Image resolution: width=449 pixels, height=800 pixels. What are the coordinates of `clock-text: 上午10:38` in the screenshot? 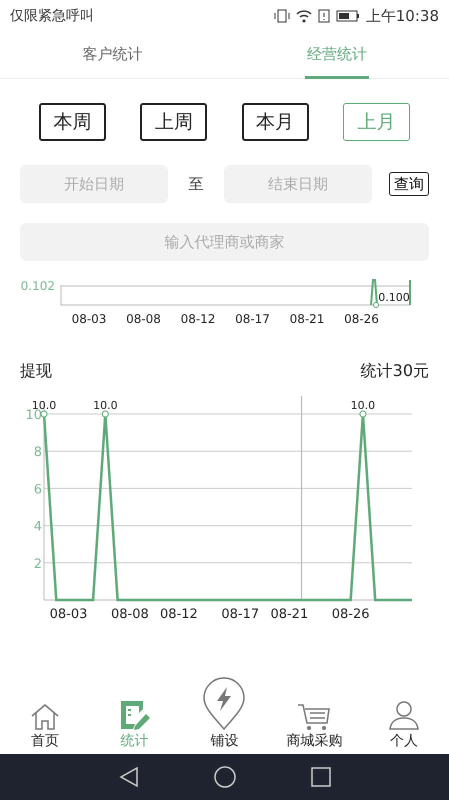 It's located at (402, 16).